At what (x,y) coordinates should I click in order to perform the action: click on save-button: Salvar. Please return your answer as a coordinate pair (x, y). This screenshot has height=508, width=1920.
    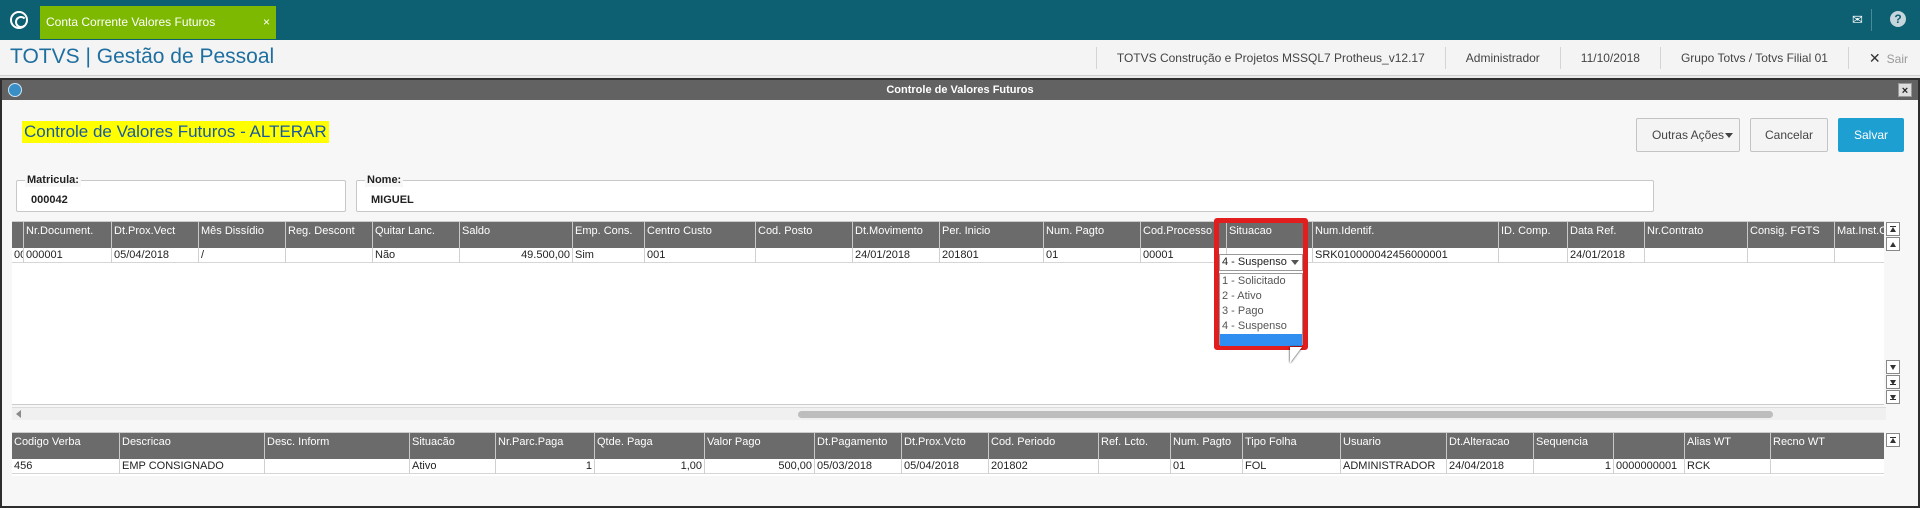
    Looking at the image, I should click on (1871, 135).